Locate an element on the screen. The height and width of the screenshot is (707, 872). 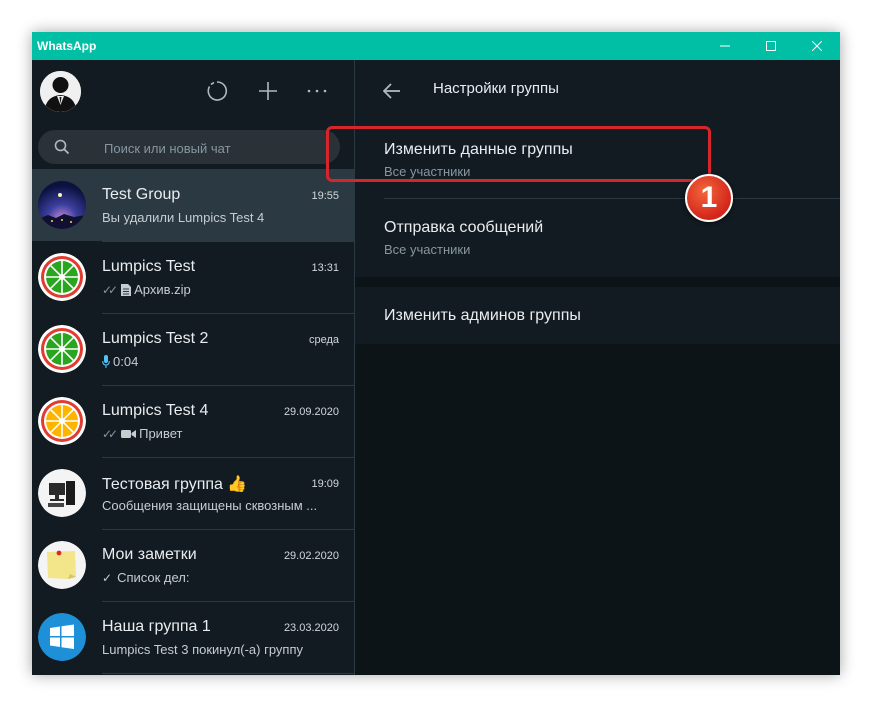
send-messages-setting: Отправка сообщений Все участники is located at coordinates (597, 238).